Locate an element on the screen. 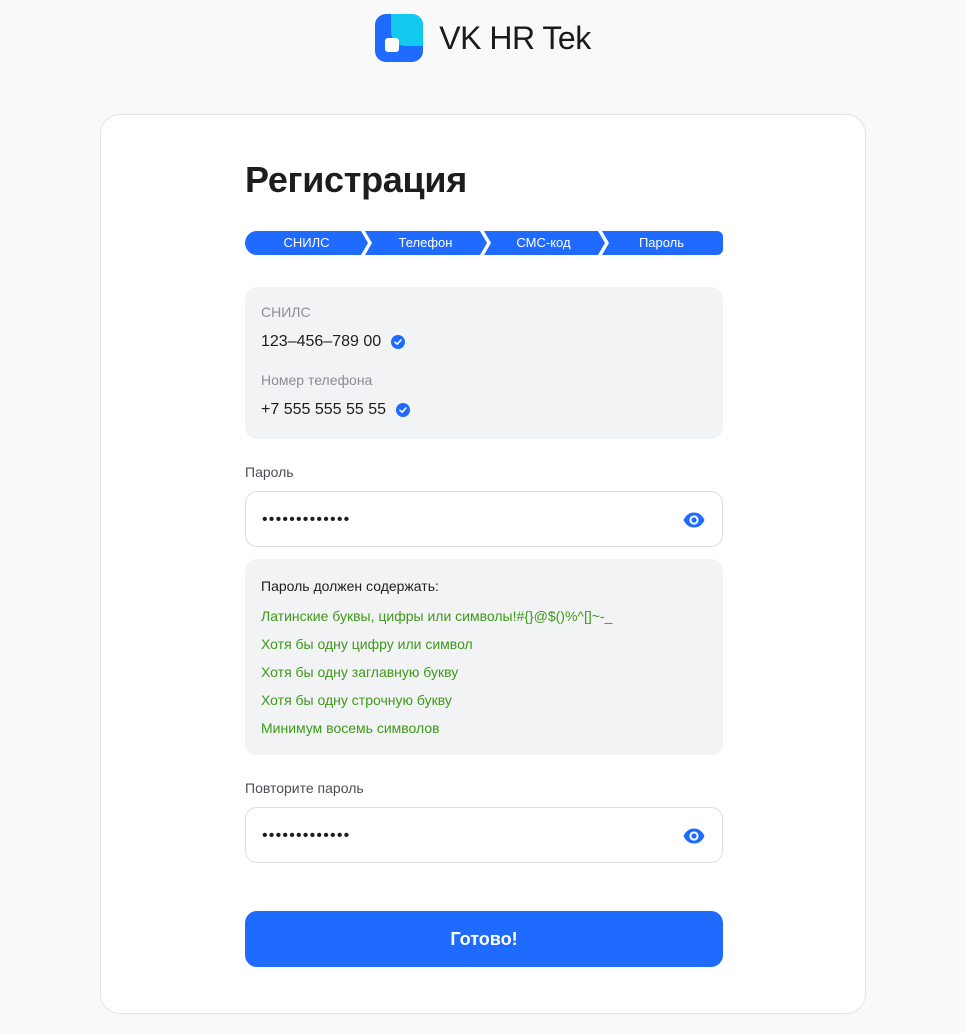 This screenshot has width=966, height=1033. phone-label: Номер телефона is located at coordinates (317, 380).